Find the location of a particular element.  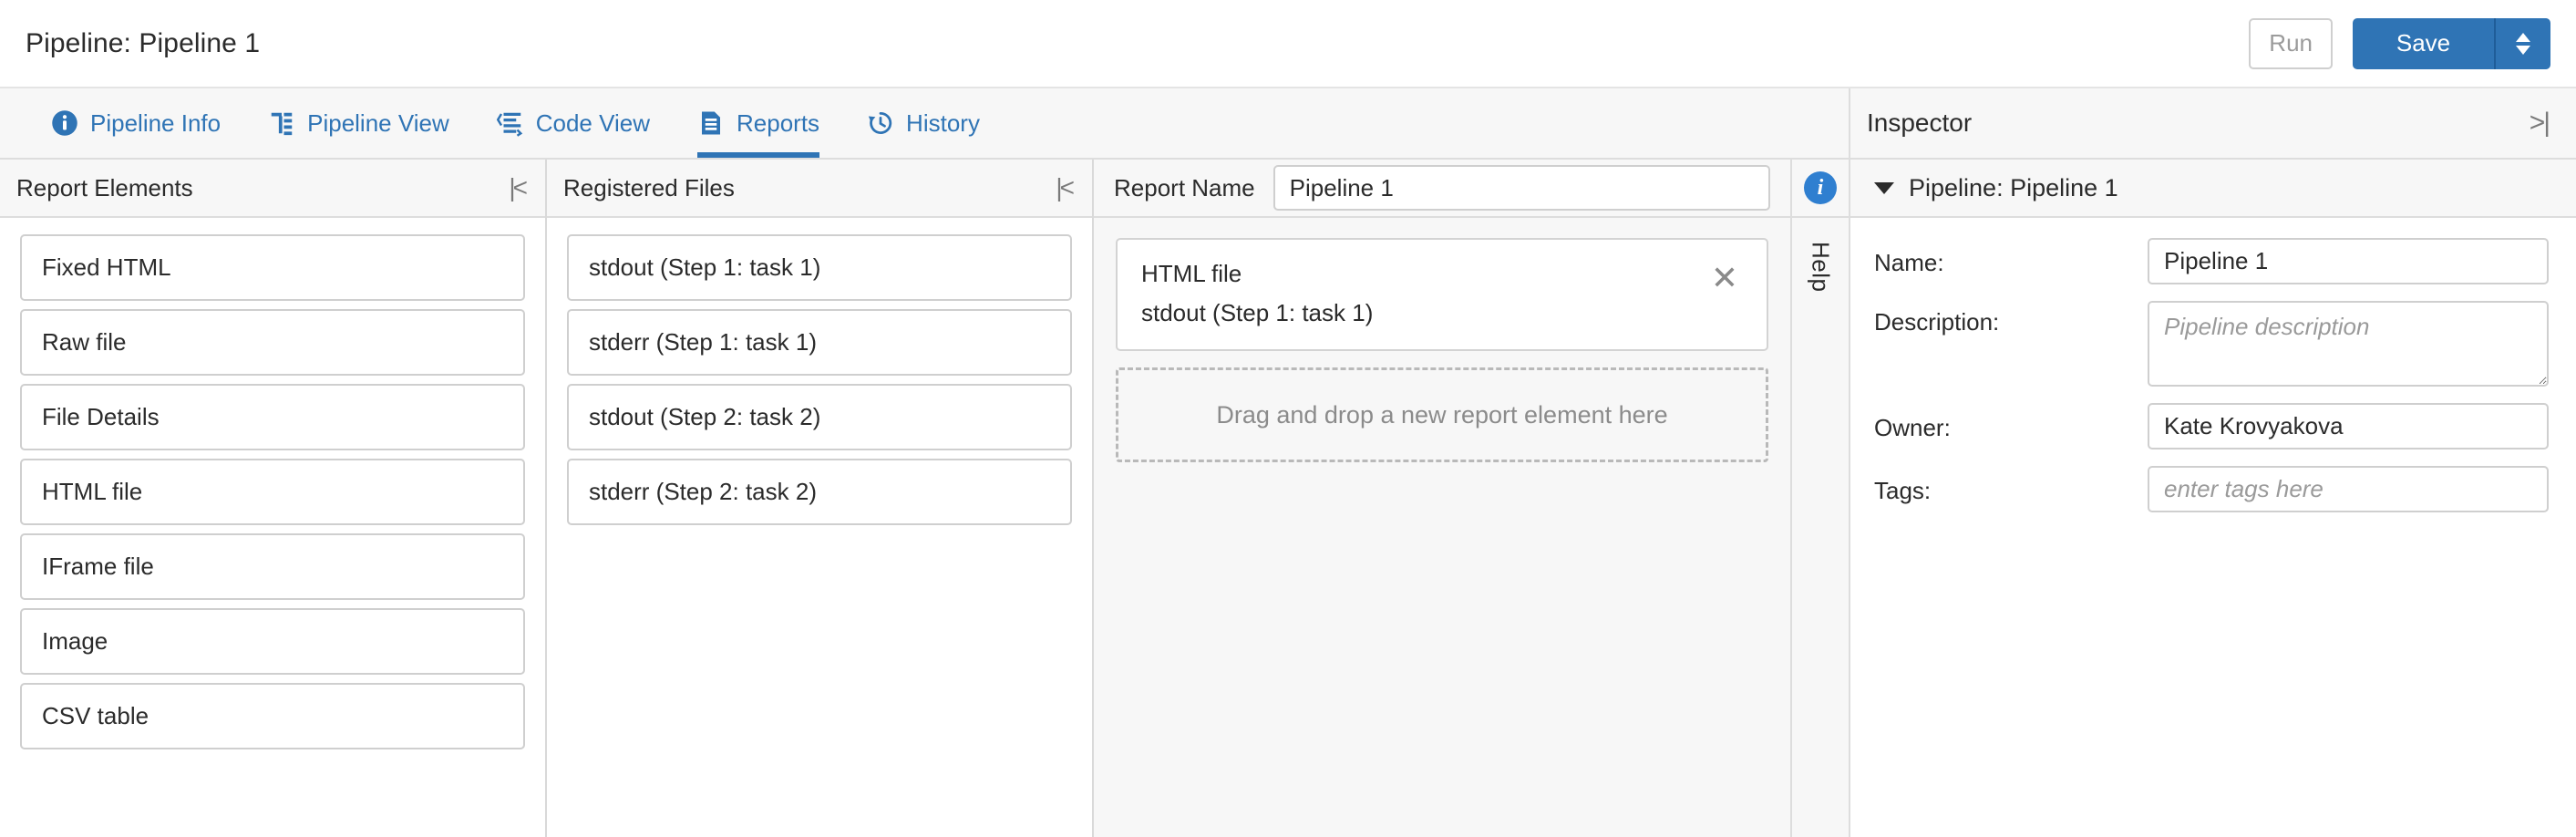

report-dropzone: Drag and drop a new report element here is located at coordinates (1442, 414).